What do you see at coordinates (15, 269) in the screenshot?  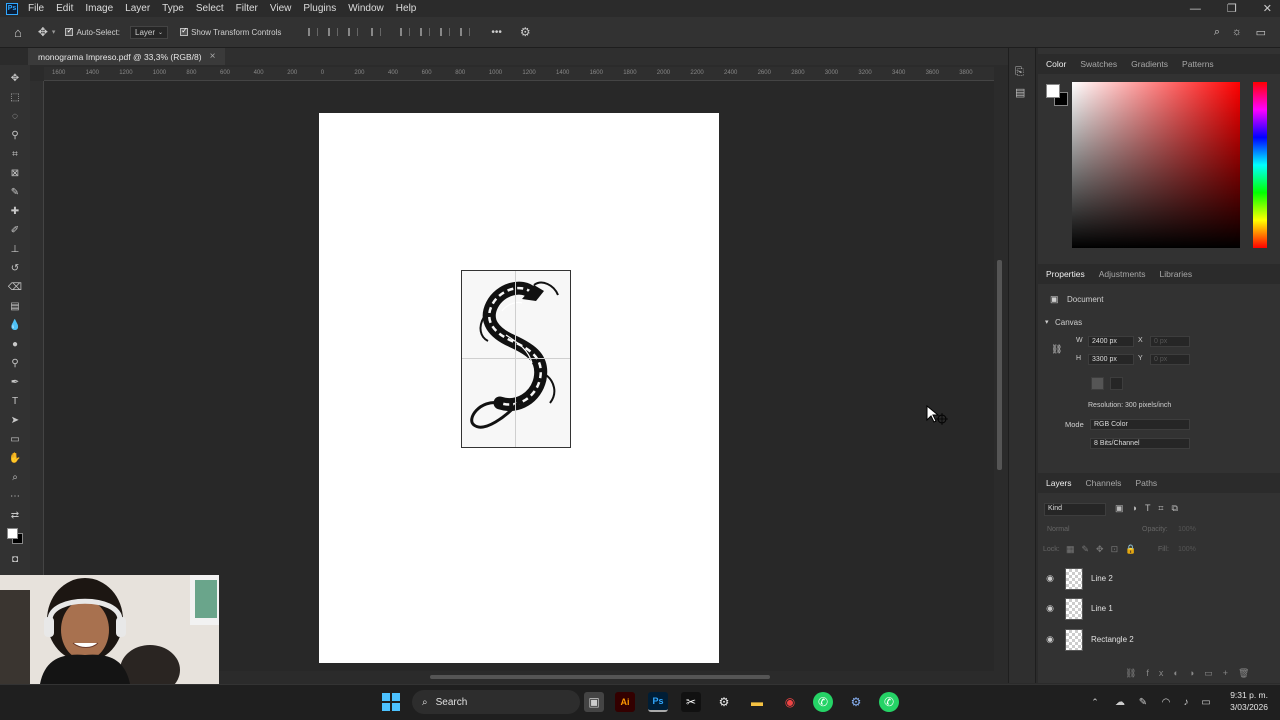 I see `history-brush-tool-icon: ↺` at bounding box center [15, 269].